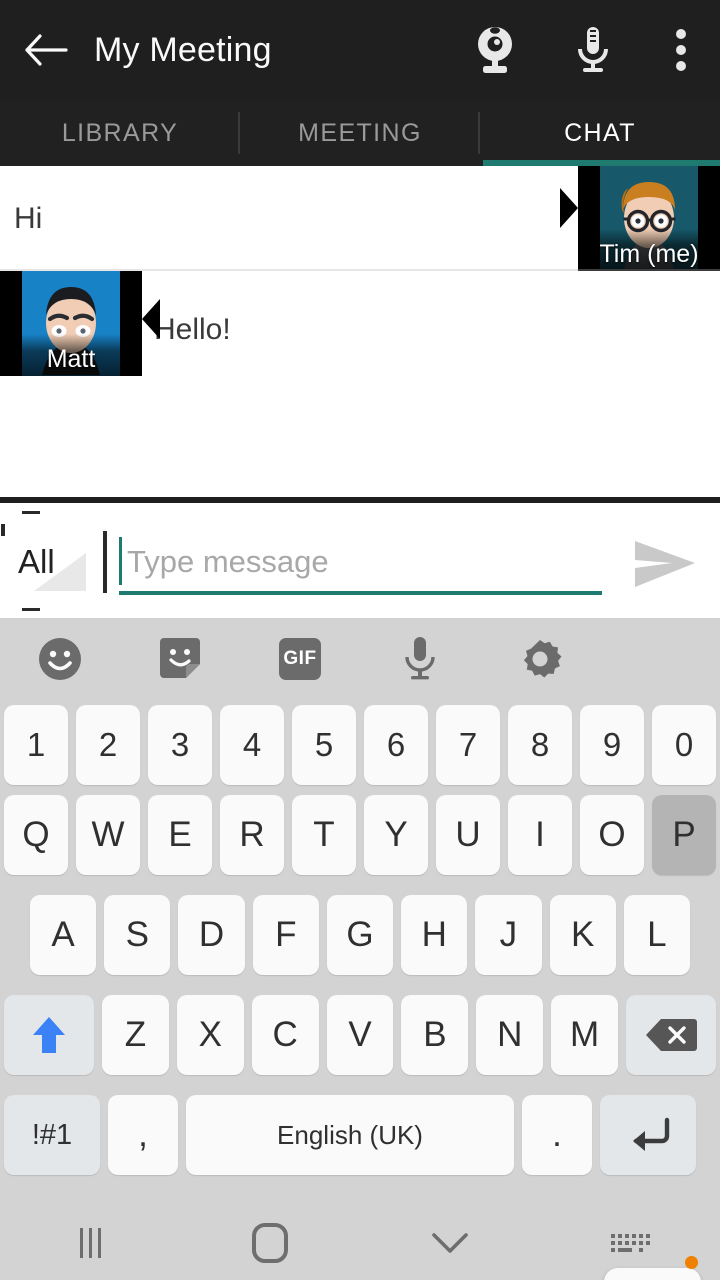  What do you see at coordinates (630, 1243) in the screenshot?
I see `keyboard-switch-icon` at bounding box center [630, 1243].